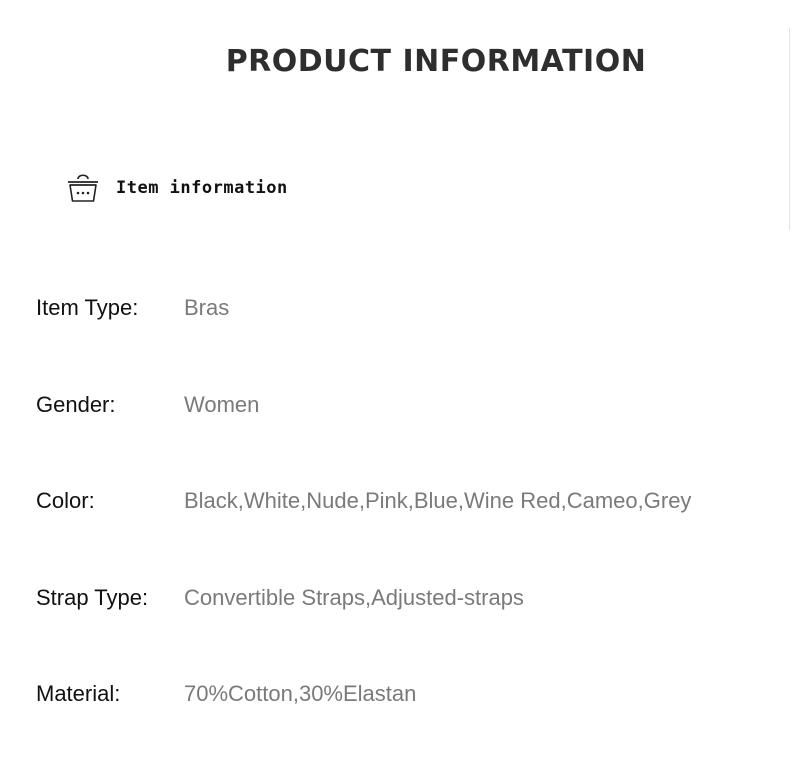  I want to click on basket-icon, so click(83, 188).